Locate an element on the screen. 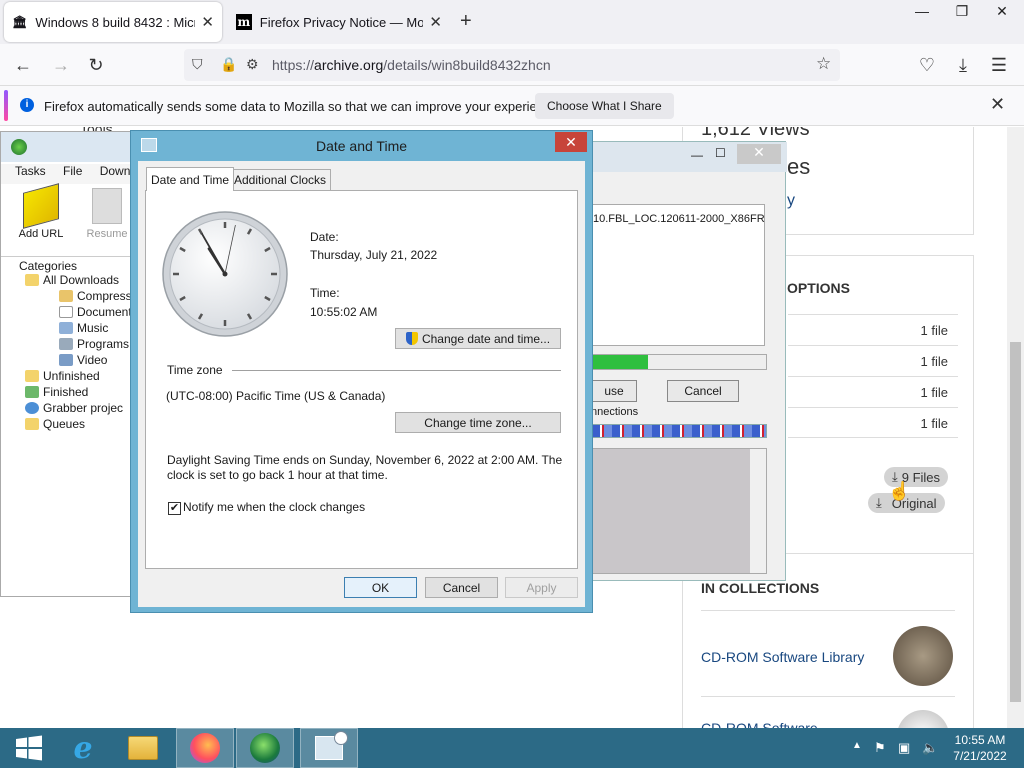 Image resolution: width=1024 pixels, height=768 pixels. tracking-shield-icon: ⛉ is located at coordinates (197, 64).